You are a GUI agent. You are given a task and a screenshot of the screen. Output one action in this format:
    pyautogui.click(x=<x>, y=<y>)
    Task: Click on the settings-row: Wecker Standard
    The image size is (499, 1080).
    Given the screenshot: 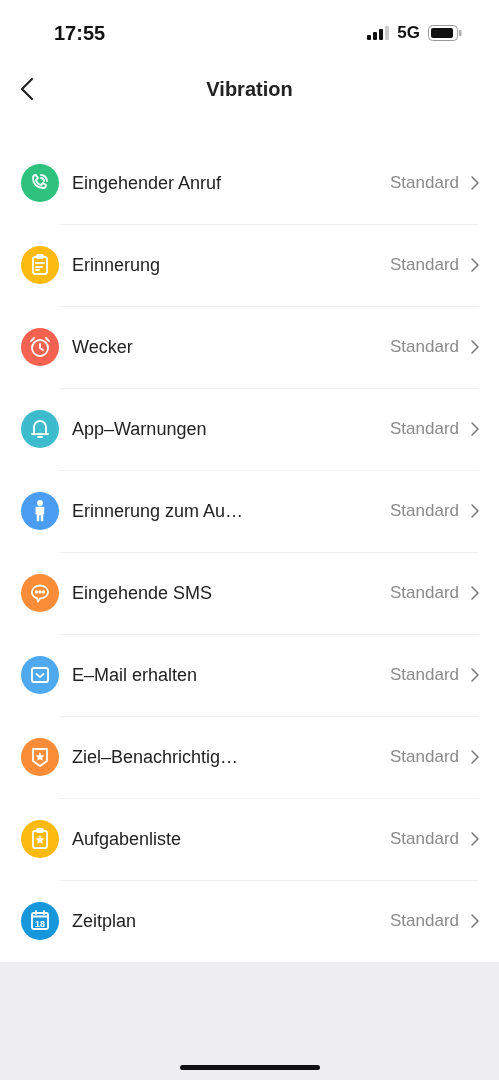 What is the action you would take?
    pyautogui.click(x=249, y=347)
    